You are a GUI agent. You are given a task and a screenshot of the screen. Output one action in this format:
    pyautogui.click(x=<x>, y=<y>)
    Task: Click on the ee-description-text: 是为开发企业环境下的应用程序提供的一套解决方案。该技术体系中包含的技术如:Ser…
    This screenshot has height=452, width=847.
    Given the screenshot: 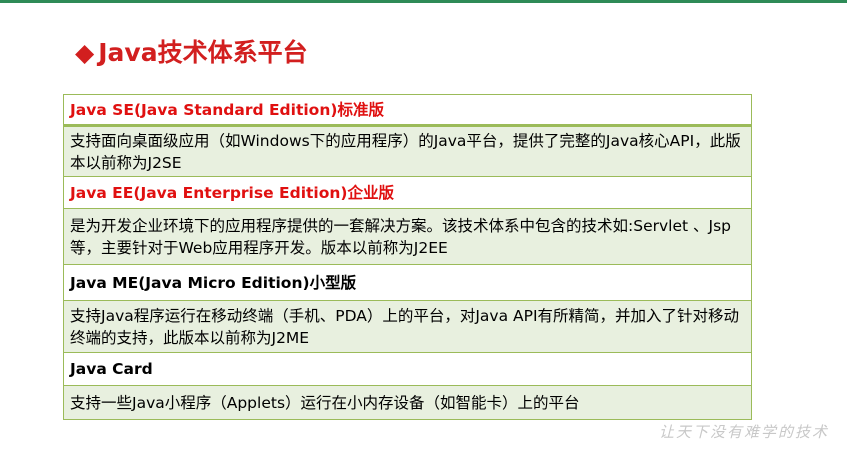 What is the action you would take?
    pyautogui.click(x=400, y=236)
    